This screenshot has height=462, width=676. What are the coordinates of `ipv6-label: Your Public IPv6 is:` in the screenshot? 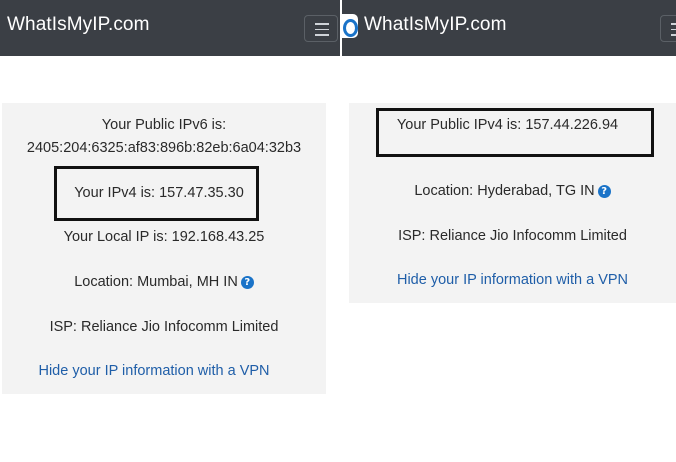 It's located at (164, 125).